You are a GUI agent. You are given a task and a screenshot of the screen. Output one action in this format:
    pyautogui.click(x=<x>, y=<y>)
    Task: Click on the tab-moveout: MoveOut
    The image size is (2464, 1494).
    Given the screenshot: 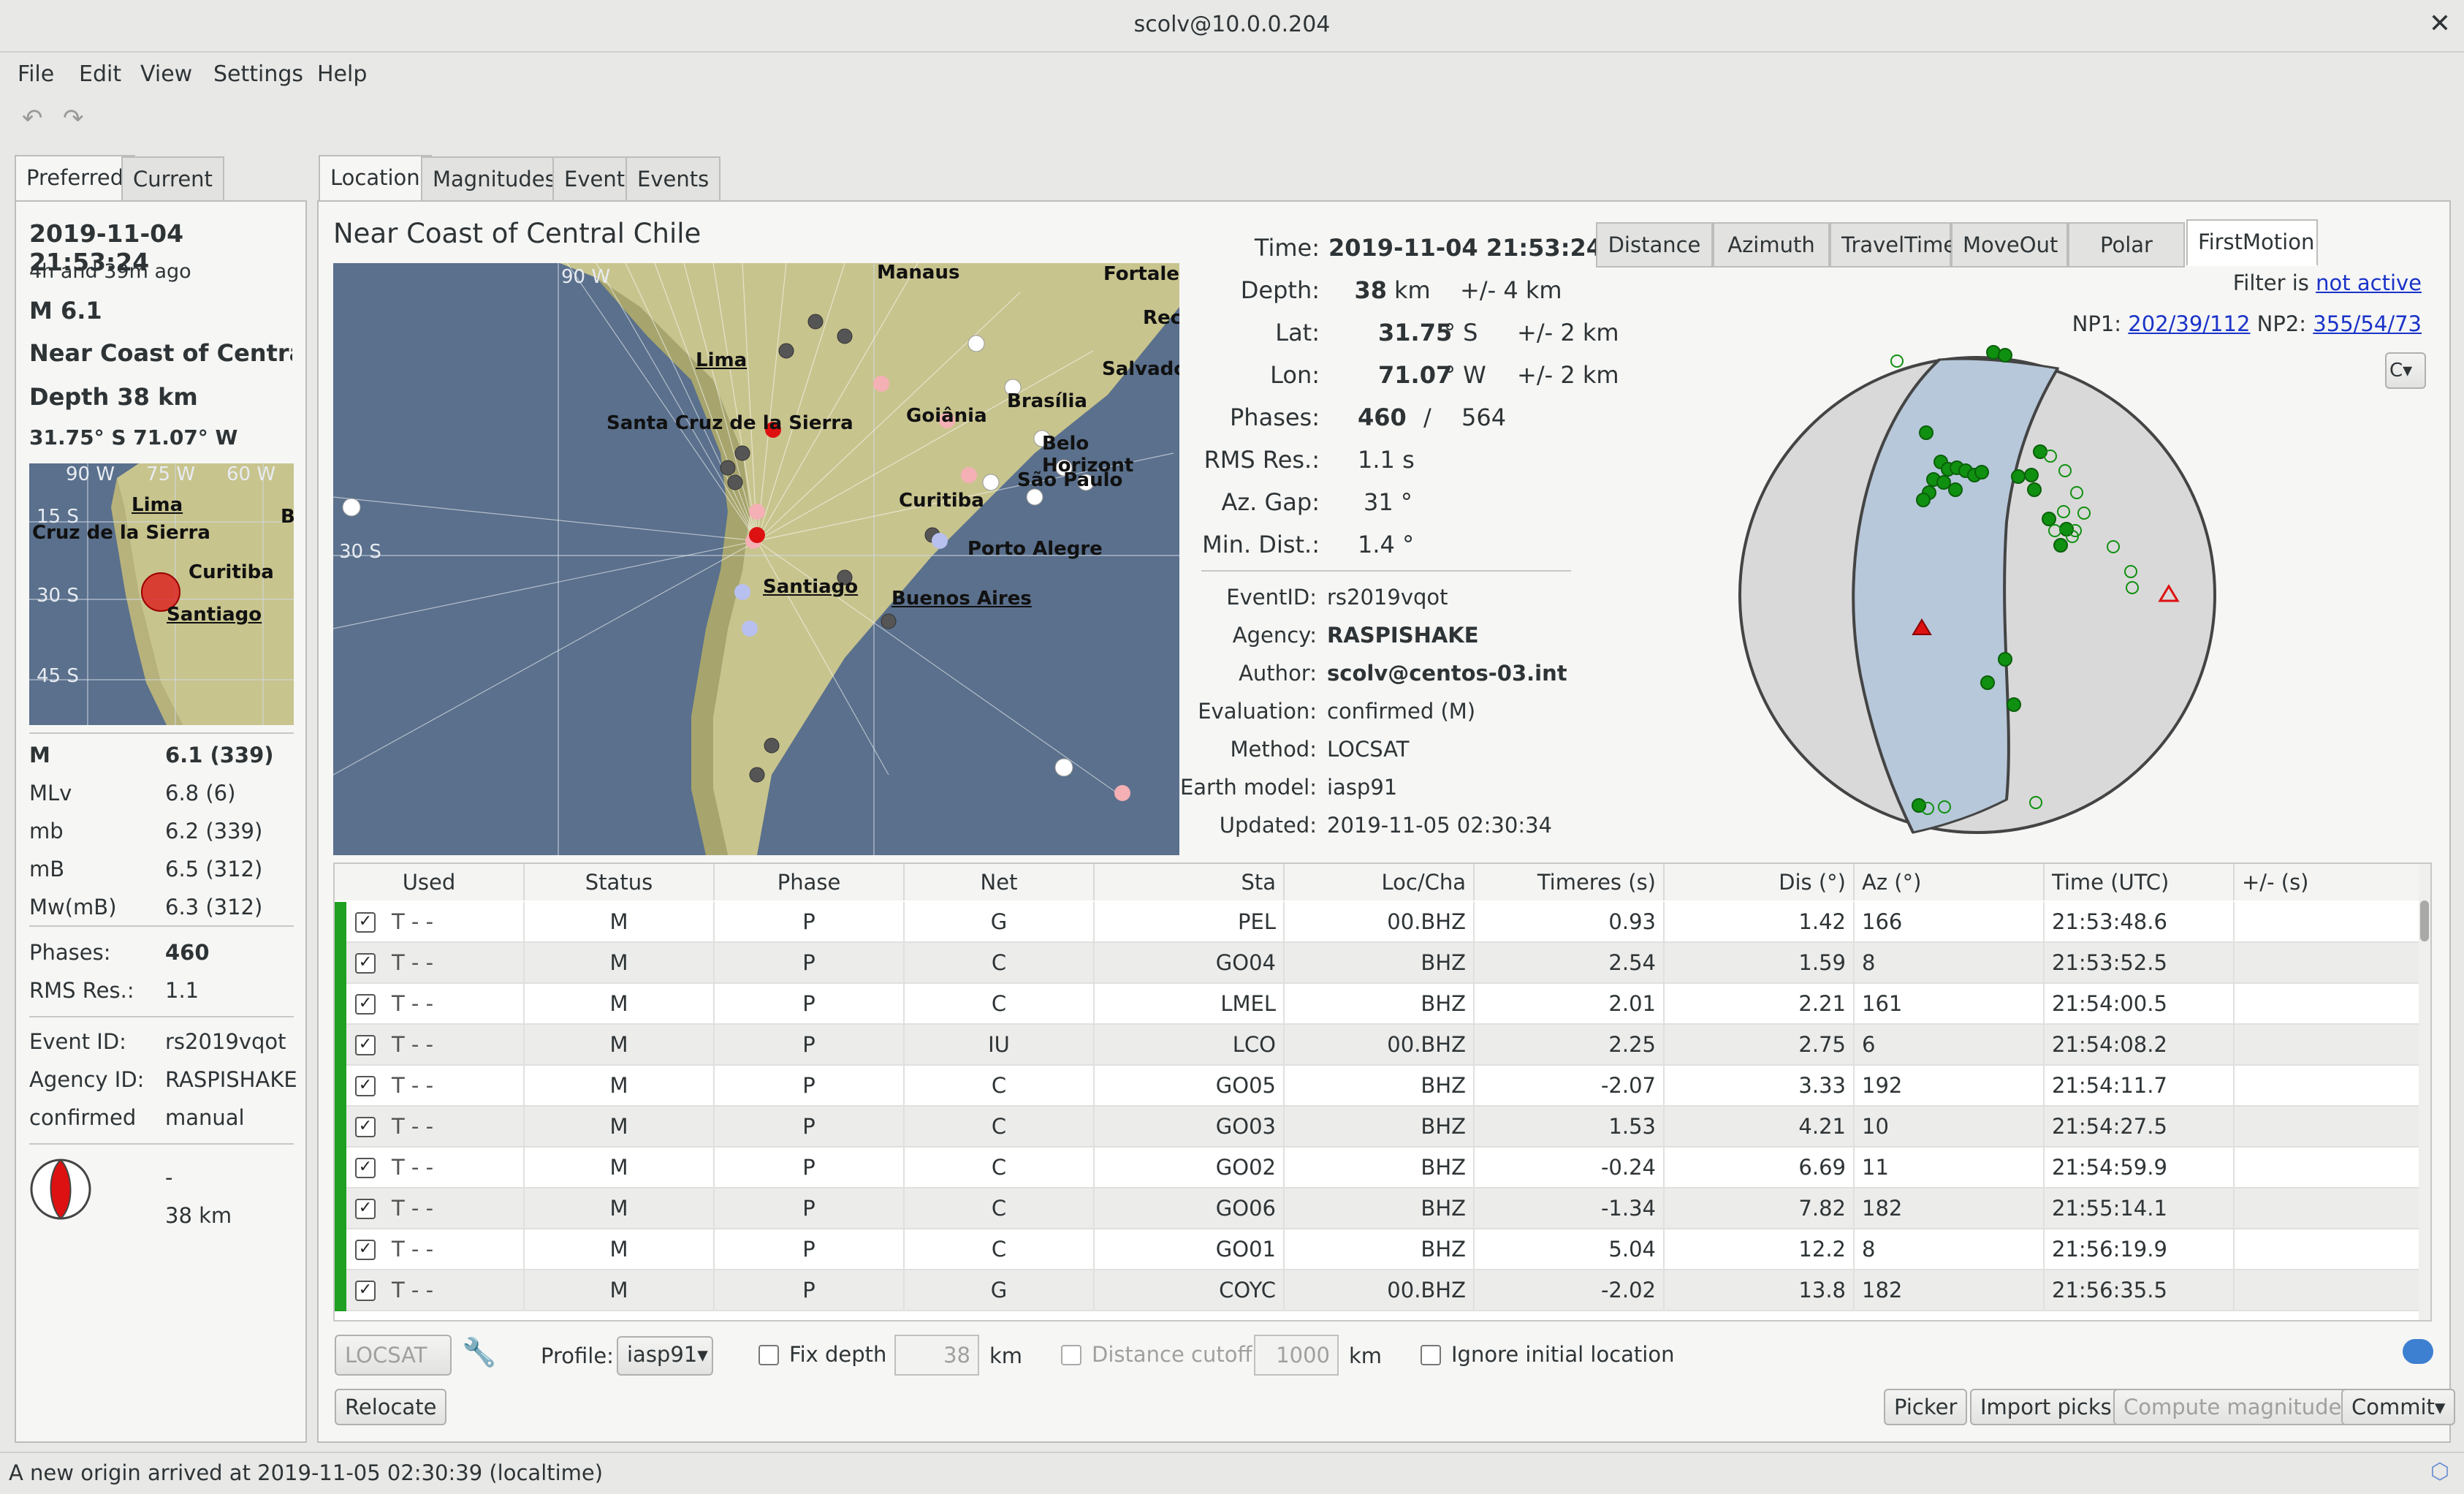 What is the action you would take?
    pyautogui.click(x=2009, y=245)
    